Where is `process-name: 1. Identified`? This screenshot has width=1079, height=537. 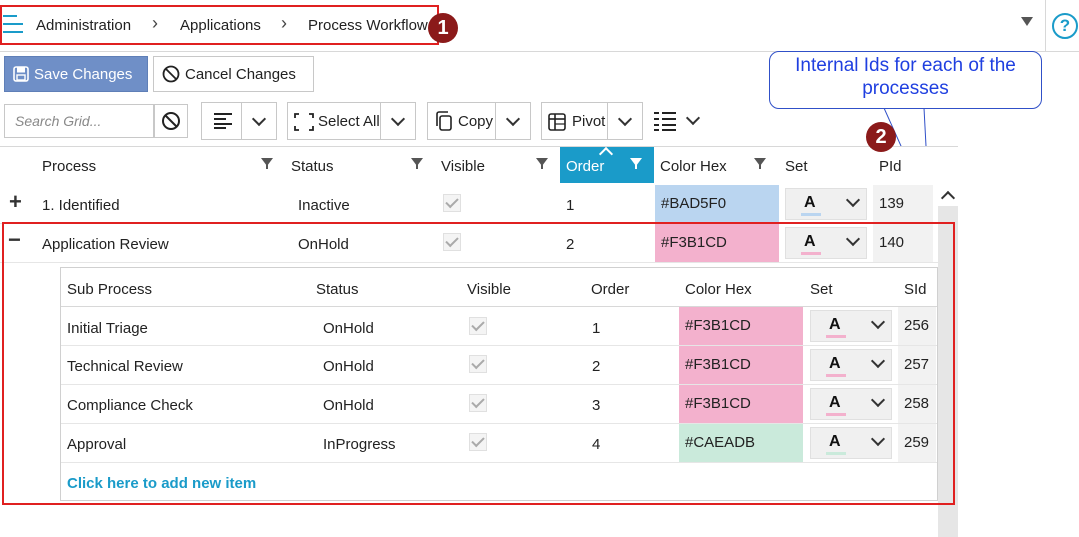 process-name: 1. Identified is located at coordinates (81, 205).